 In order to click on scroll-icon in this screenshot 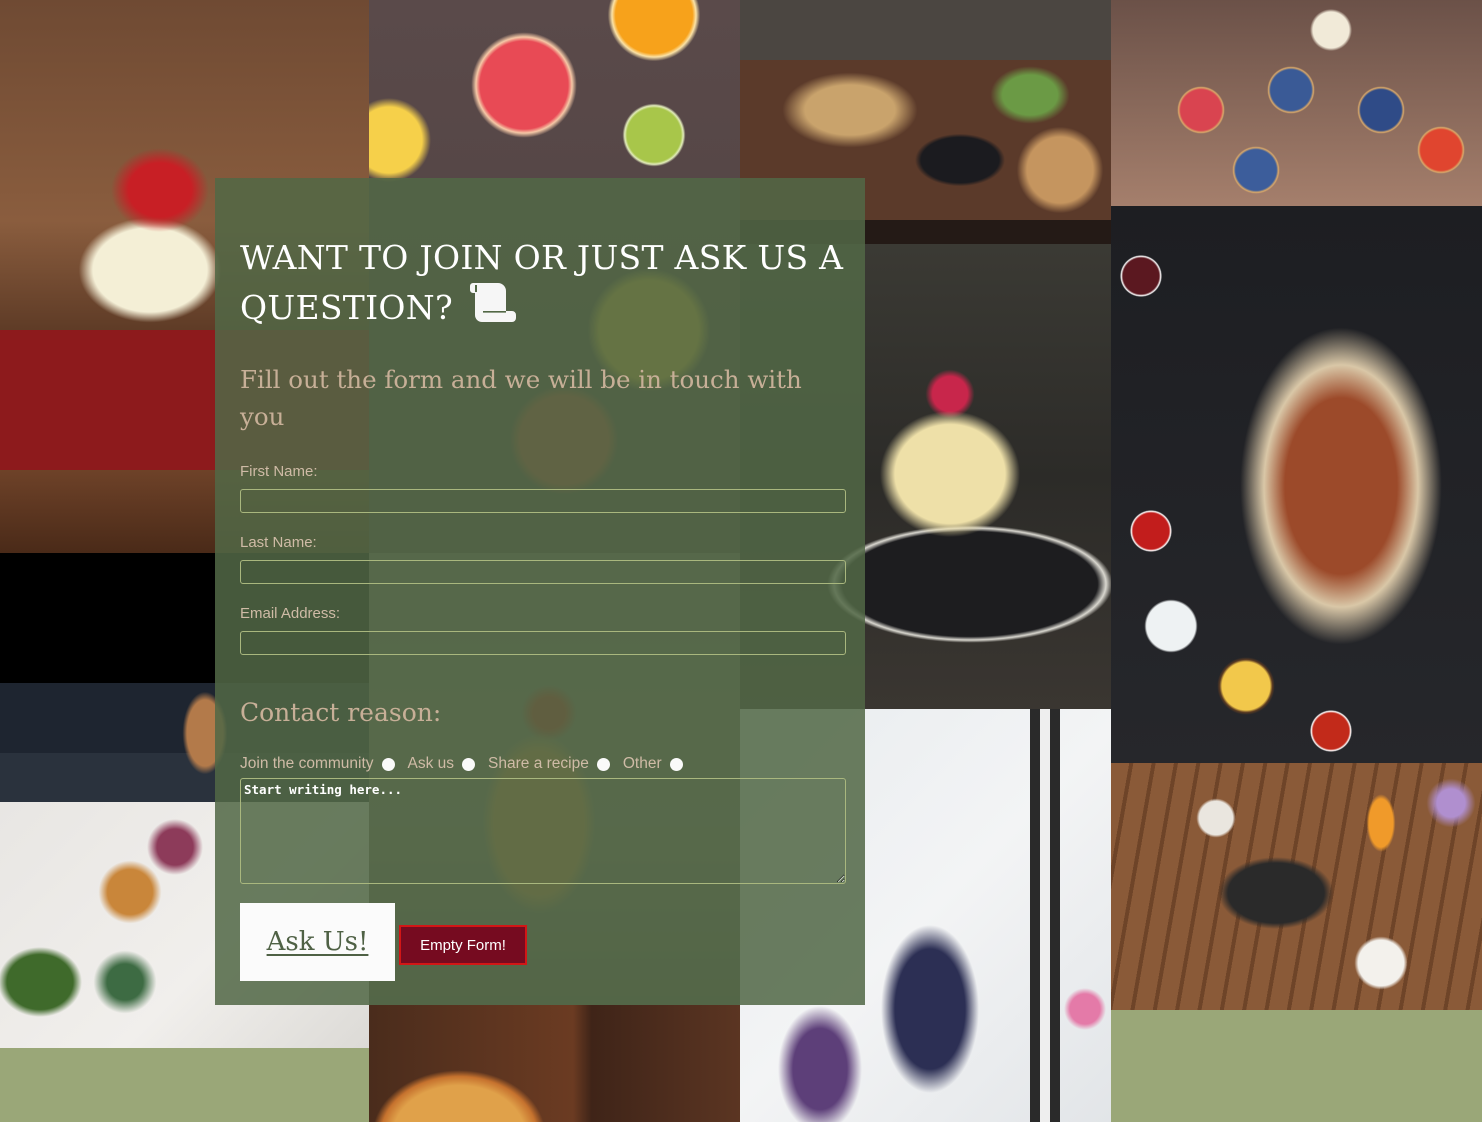, I will do `click(492, 302)`.